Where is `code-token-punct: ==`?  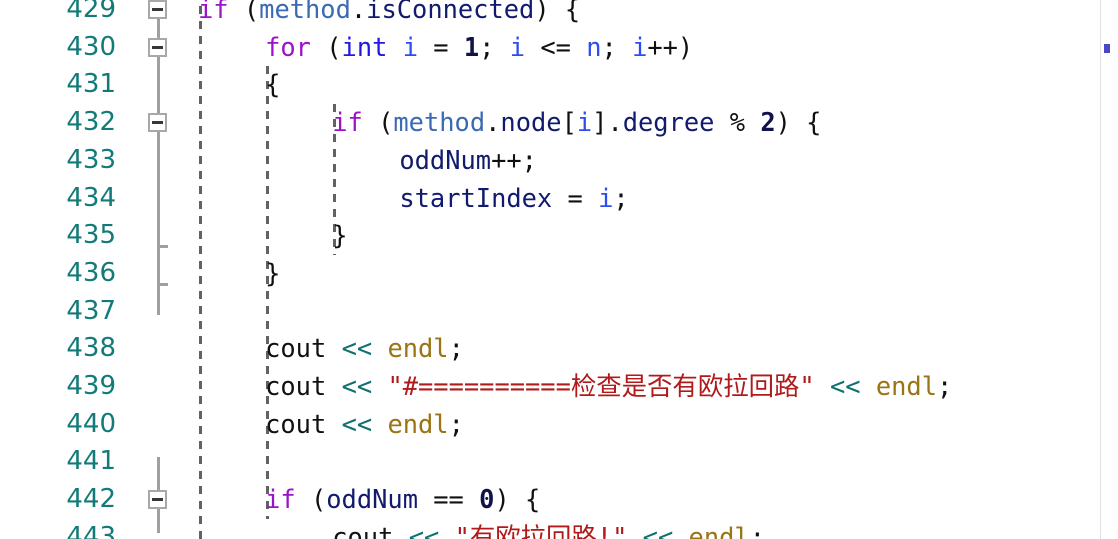
code-token-punct: == is located at coordinates (448, 499).